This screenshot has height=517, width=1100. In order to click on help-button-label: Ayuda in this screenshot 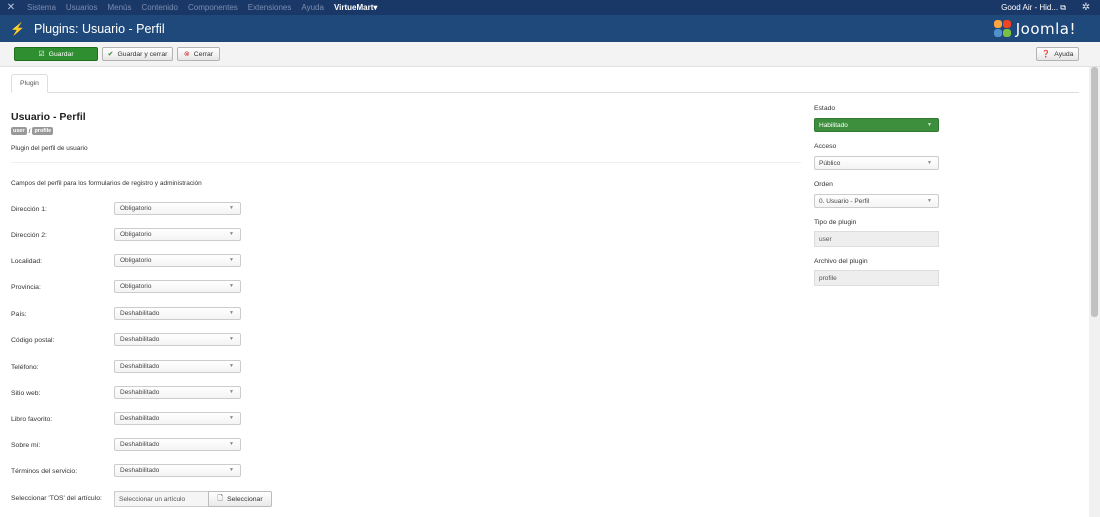, I will do `click(1064, 54)`.